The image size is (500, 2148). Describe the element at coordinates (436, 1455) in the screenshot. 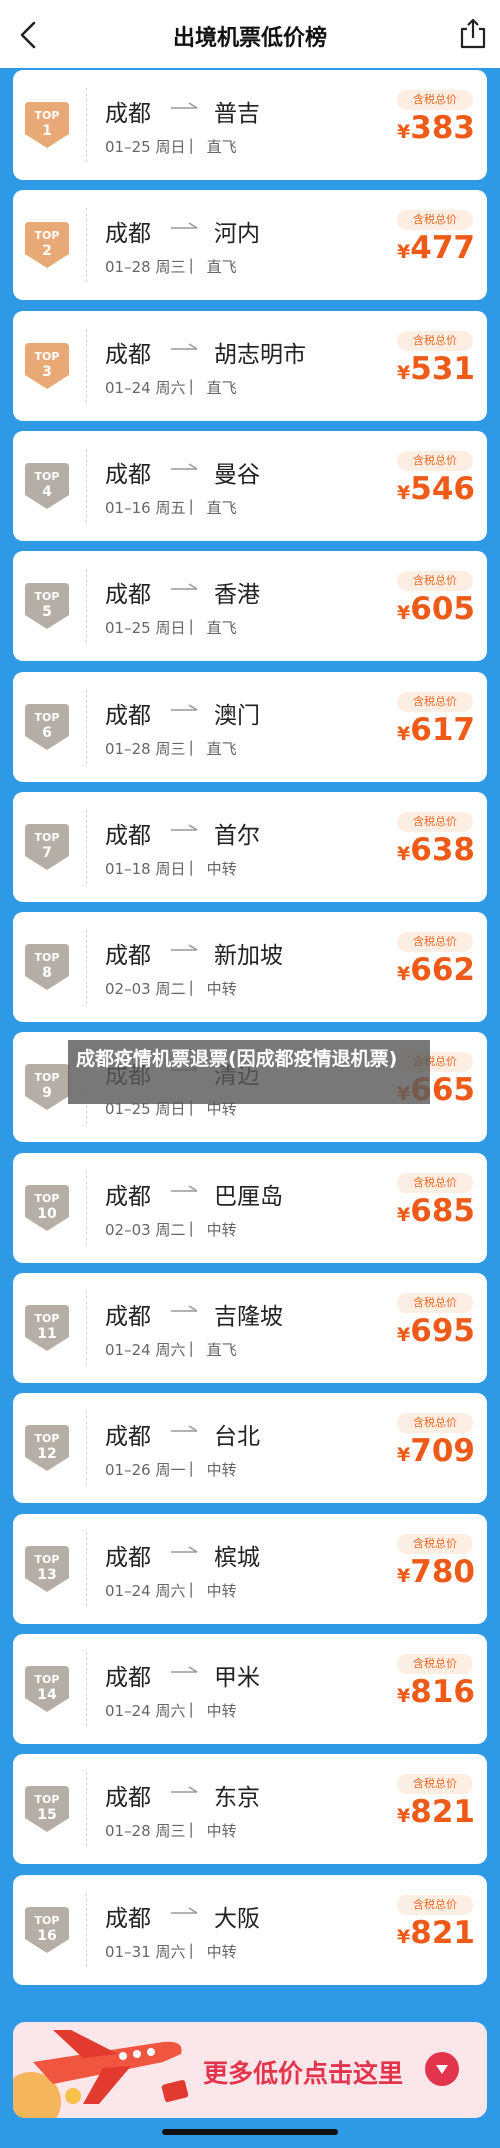

I see `price: ¥709` at that location.